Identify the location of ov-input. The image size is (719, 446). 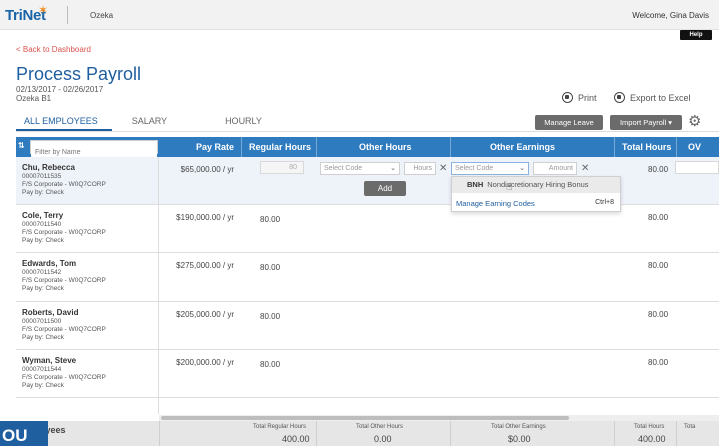
(697, 167).